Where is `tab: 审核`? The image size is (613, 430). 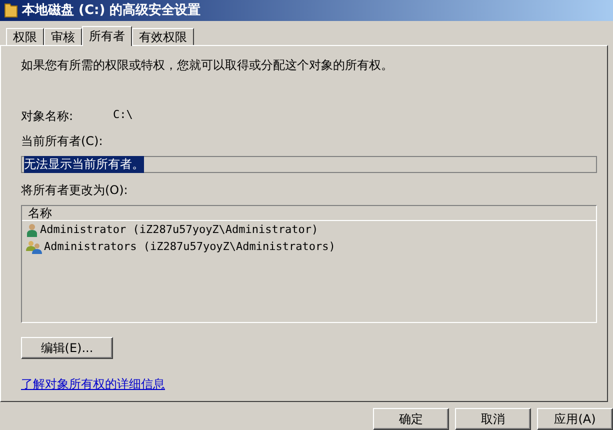 tab: 审核 is located at coordinates (63, 37).